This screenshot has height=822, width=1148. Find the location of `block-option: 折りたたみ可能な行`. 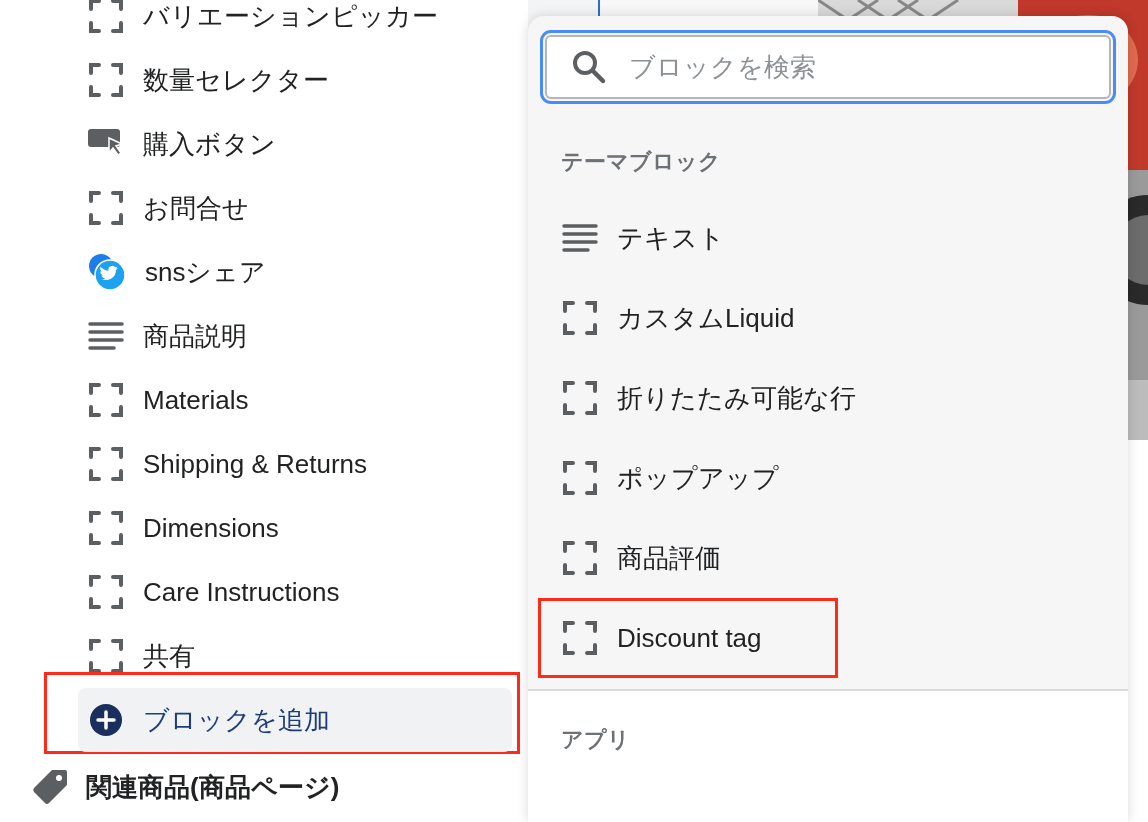

block-option: 折りたたみ可能な行 is located at coordinates (828, 398).